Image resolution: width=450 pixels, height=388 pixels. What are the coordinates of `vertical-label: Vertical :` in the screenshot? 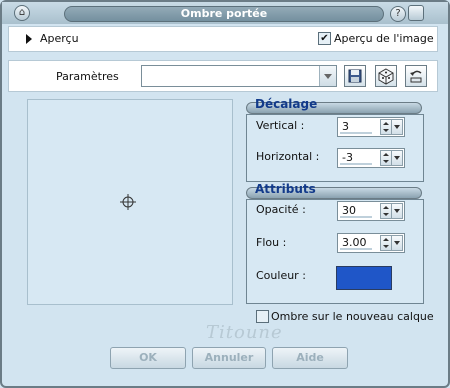 It's located at (280, 125).